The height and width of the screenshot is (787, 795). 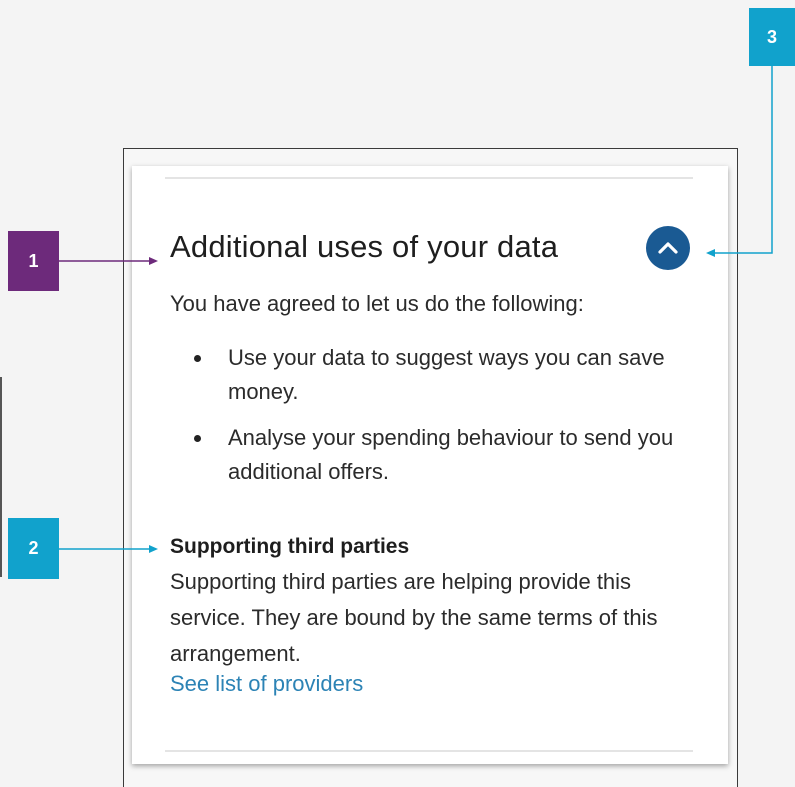 I want to click on callout-badge-3: 3, so click(x=772, y=37).